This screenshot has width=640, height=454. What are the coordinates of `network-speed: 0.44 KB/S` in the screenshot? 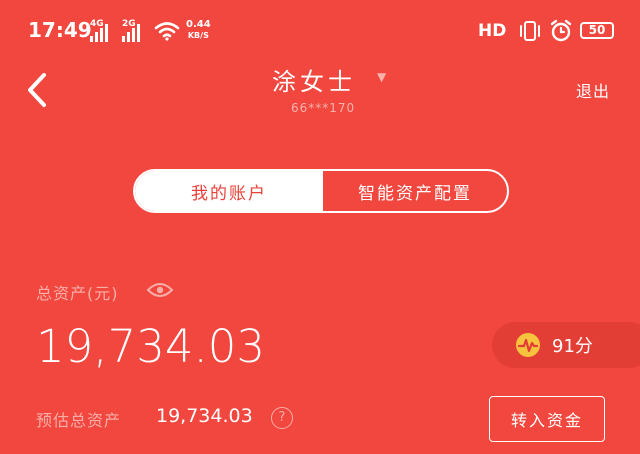 It's located at (198, 30).